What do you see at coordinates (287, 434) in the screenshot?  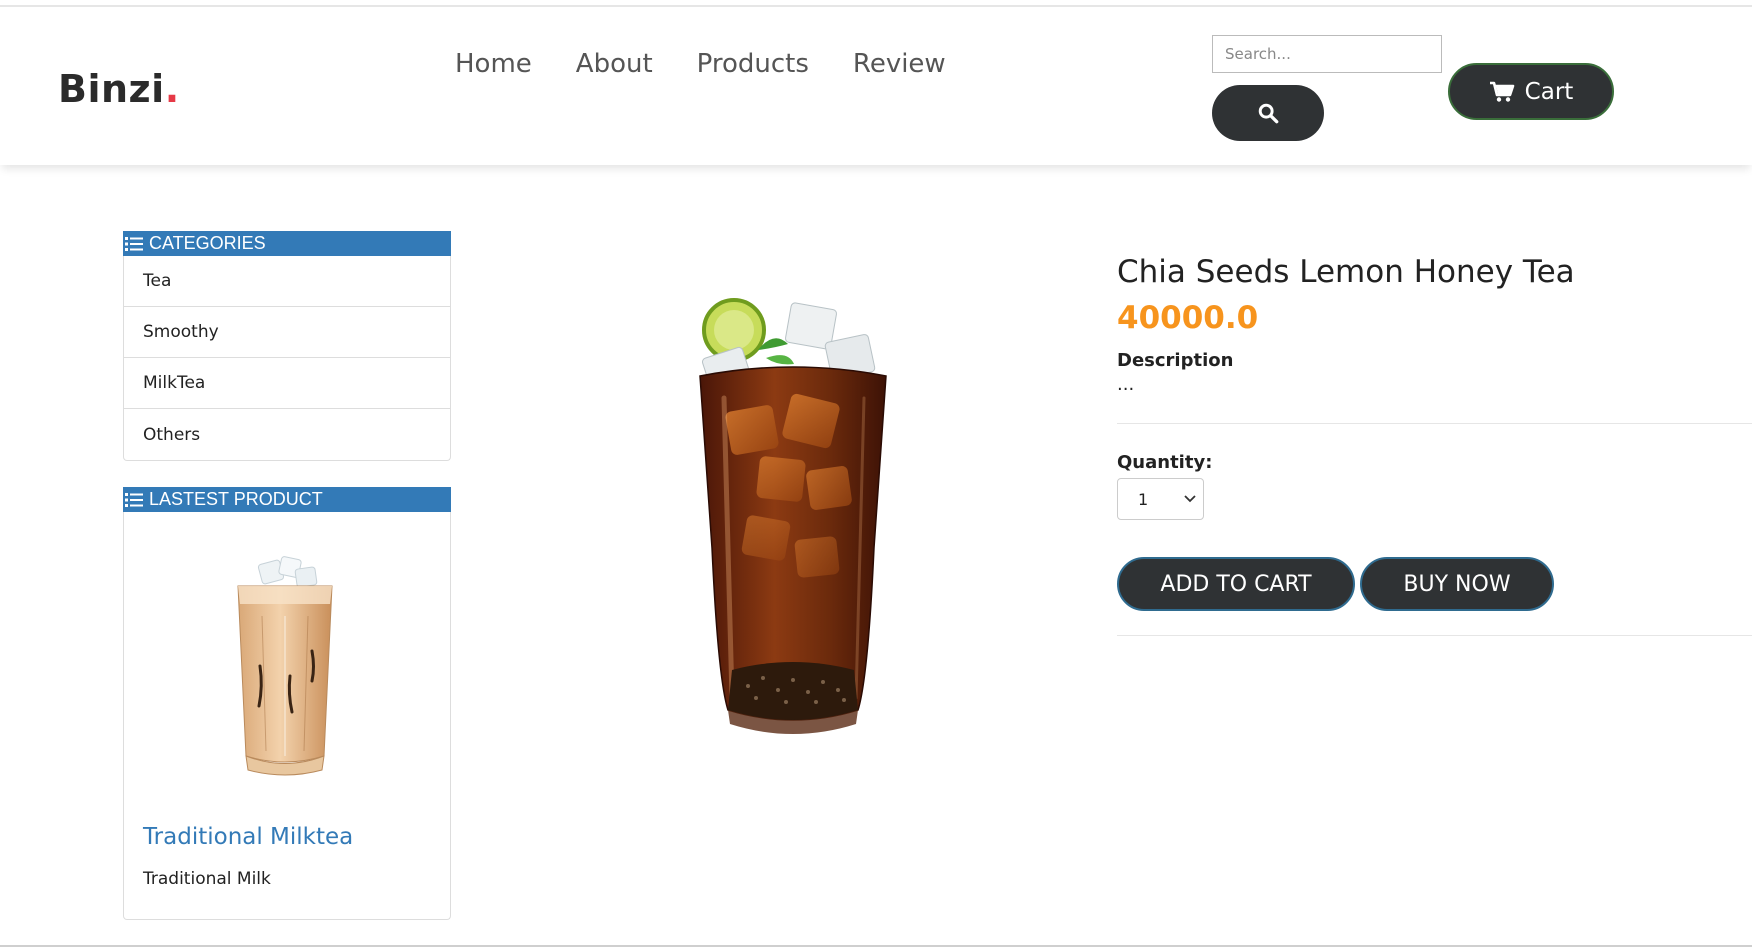 I see `category-item-others: Others` at bounding box center [287, 434].